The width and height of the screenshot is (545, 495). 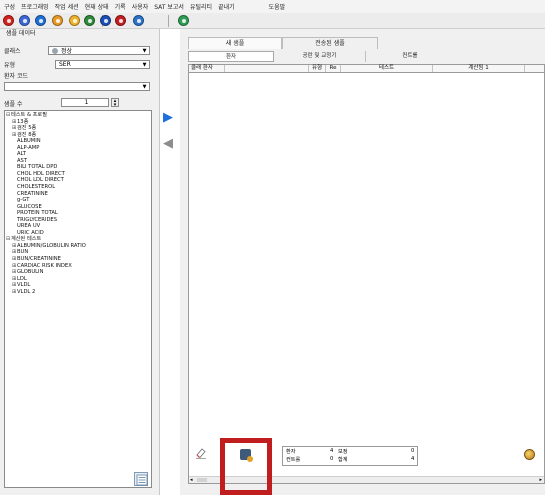 What do you see at coordinates (332, 451) in the screenshot?
I see `summary-patient-value: 4` at bounding box center [332, 451].